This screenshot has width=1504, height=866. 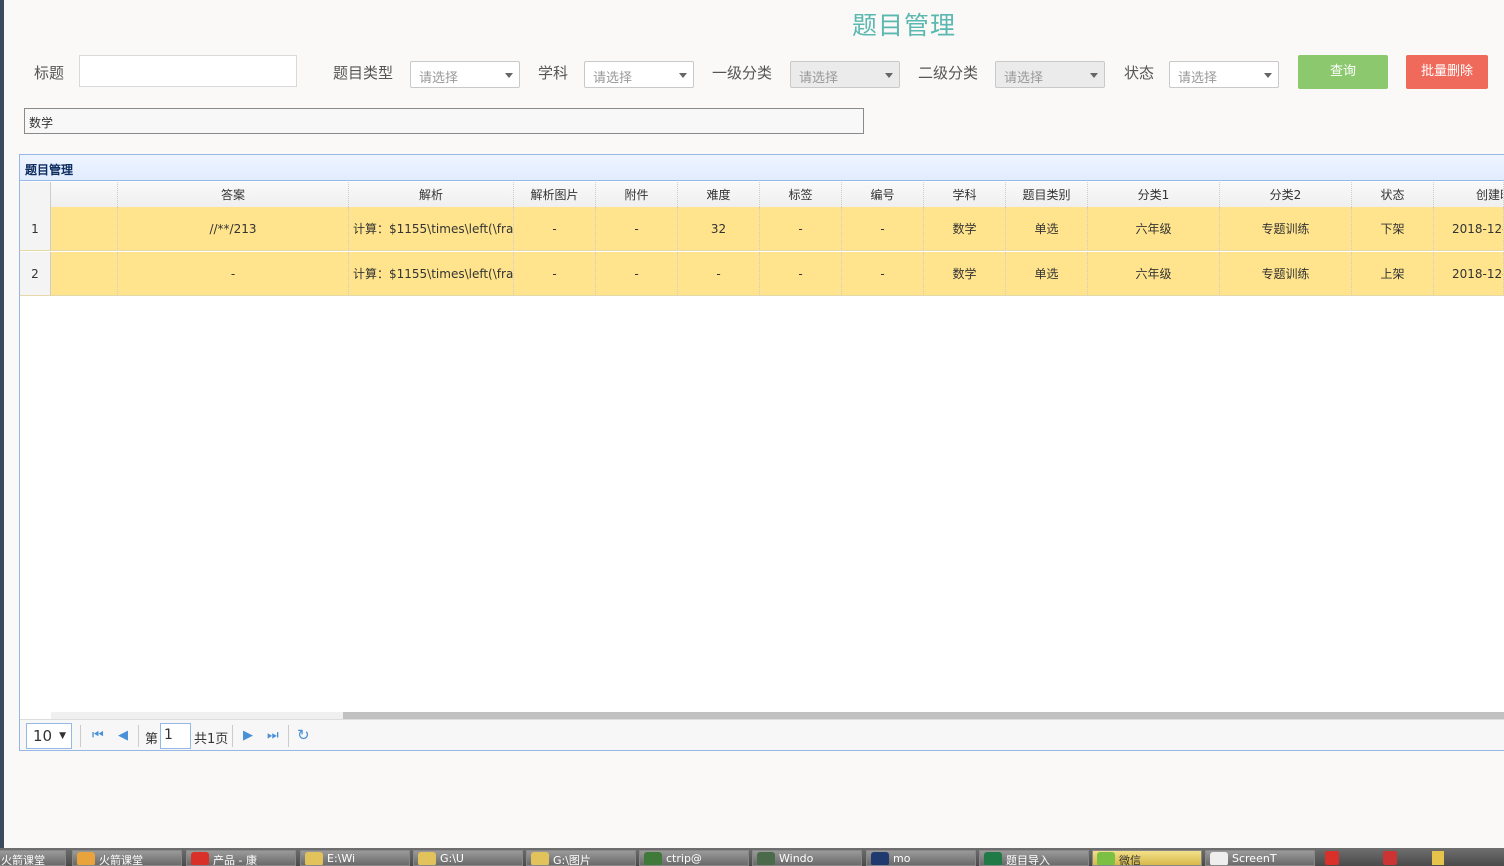 What do you see at coordinates (845, 74) in the screenshot?
I see `level1-select: 请选择` at bounding box center [845, 74].